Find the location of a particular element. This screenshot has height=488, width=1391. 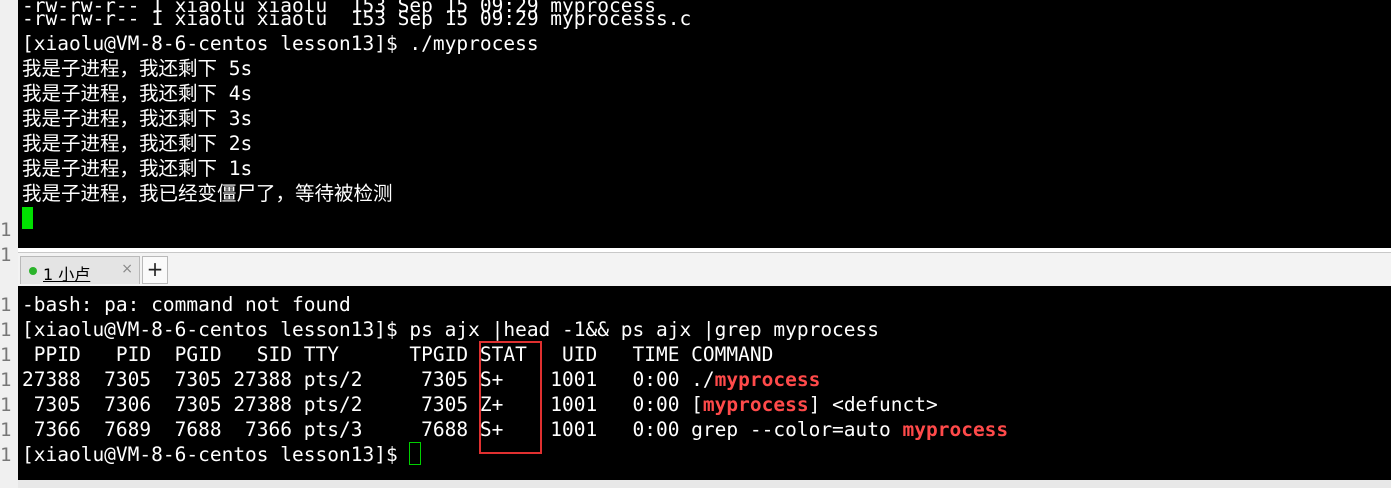

new-tab-button: + is located at coordinates (155, 270).